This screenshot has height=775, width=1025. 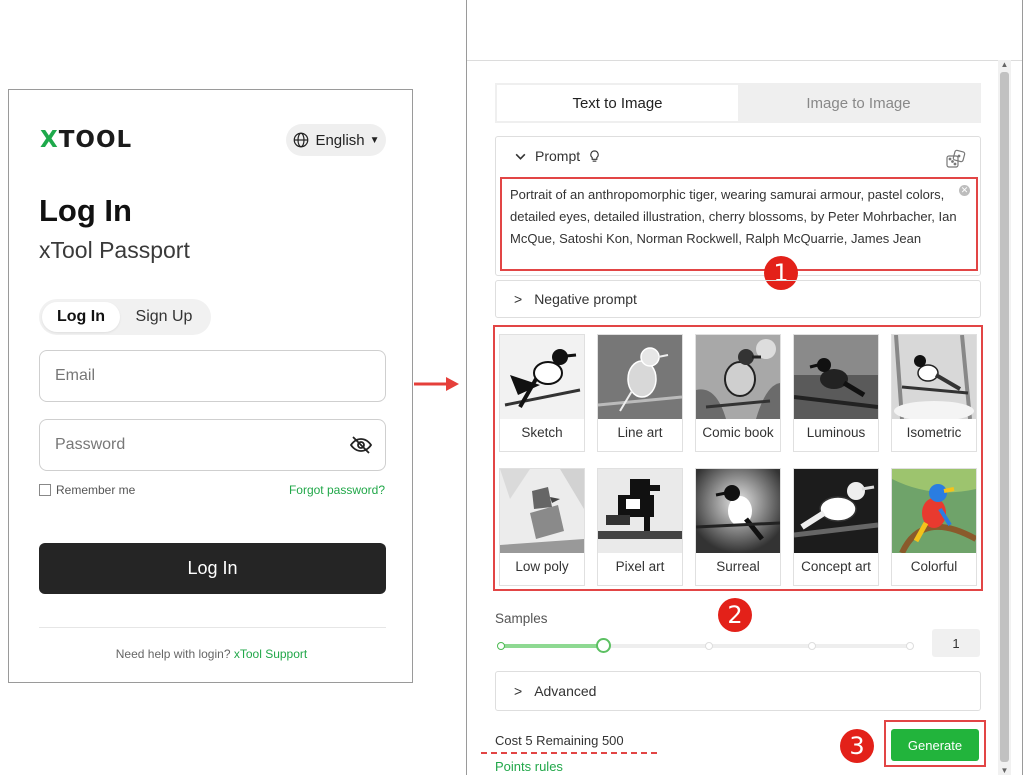 I want to click on style-label: Comic book, so click(x=738, y=432).